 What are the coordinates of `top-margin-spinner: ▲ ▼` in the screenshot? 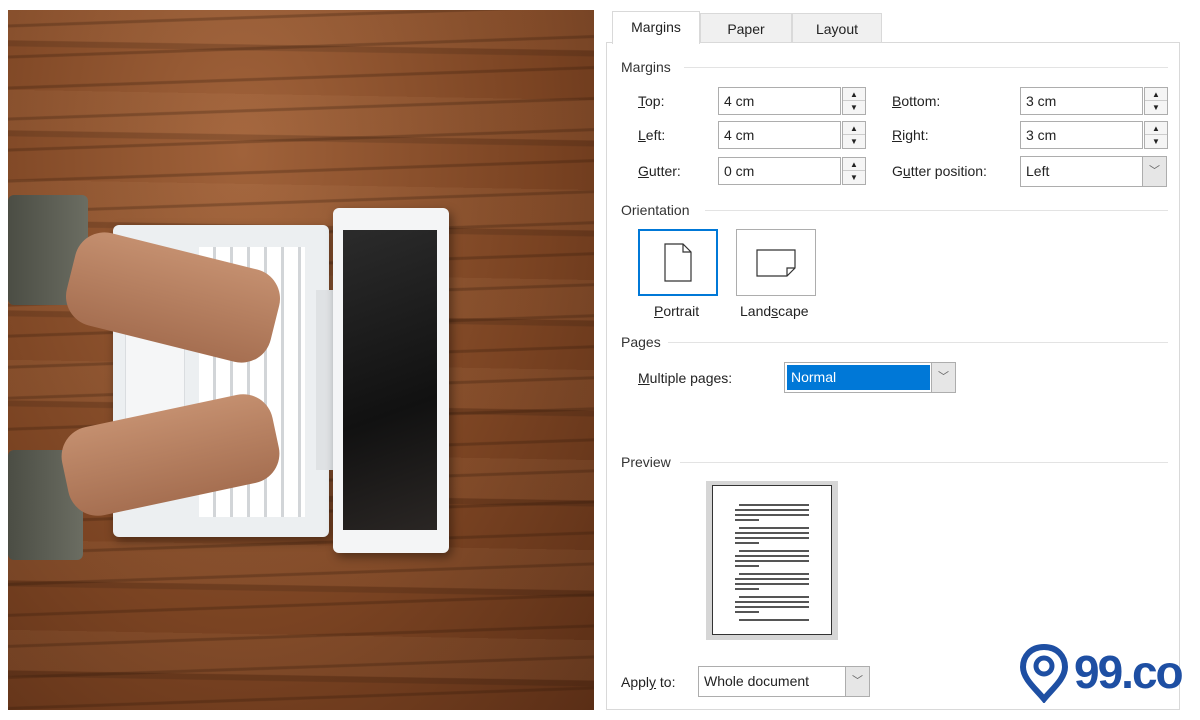 It's located at (854, 101).